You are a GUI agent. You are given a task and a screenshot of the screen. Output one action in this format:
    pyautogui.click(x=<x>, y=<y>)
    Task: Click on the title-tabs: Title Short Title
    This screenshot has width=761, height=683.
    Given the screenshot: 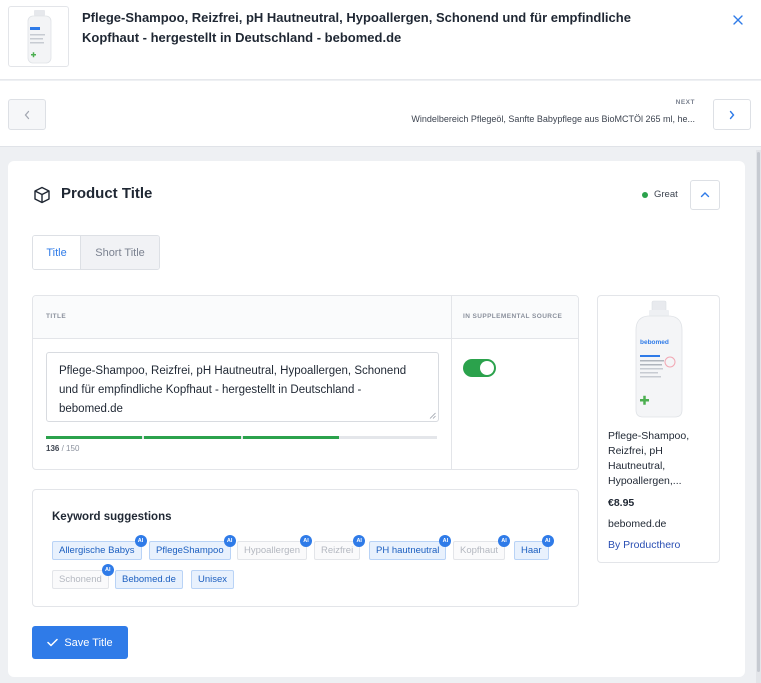 What is the action you would take?
    pyautogui.click(x=96, y=252)
    